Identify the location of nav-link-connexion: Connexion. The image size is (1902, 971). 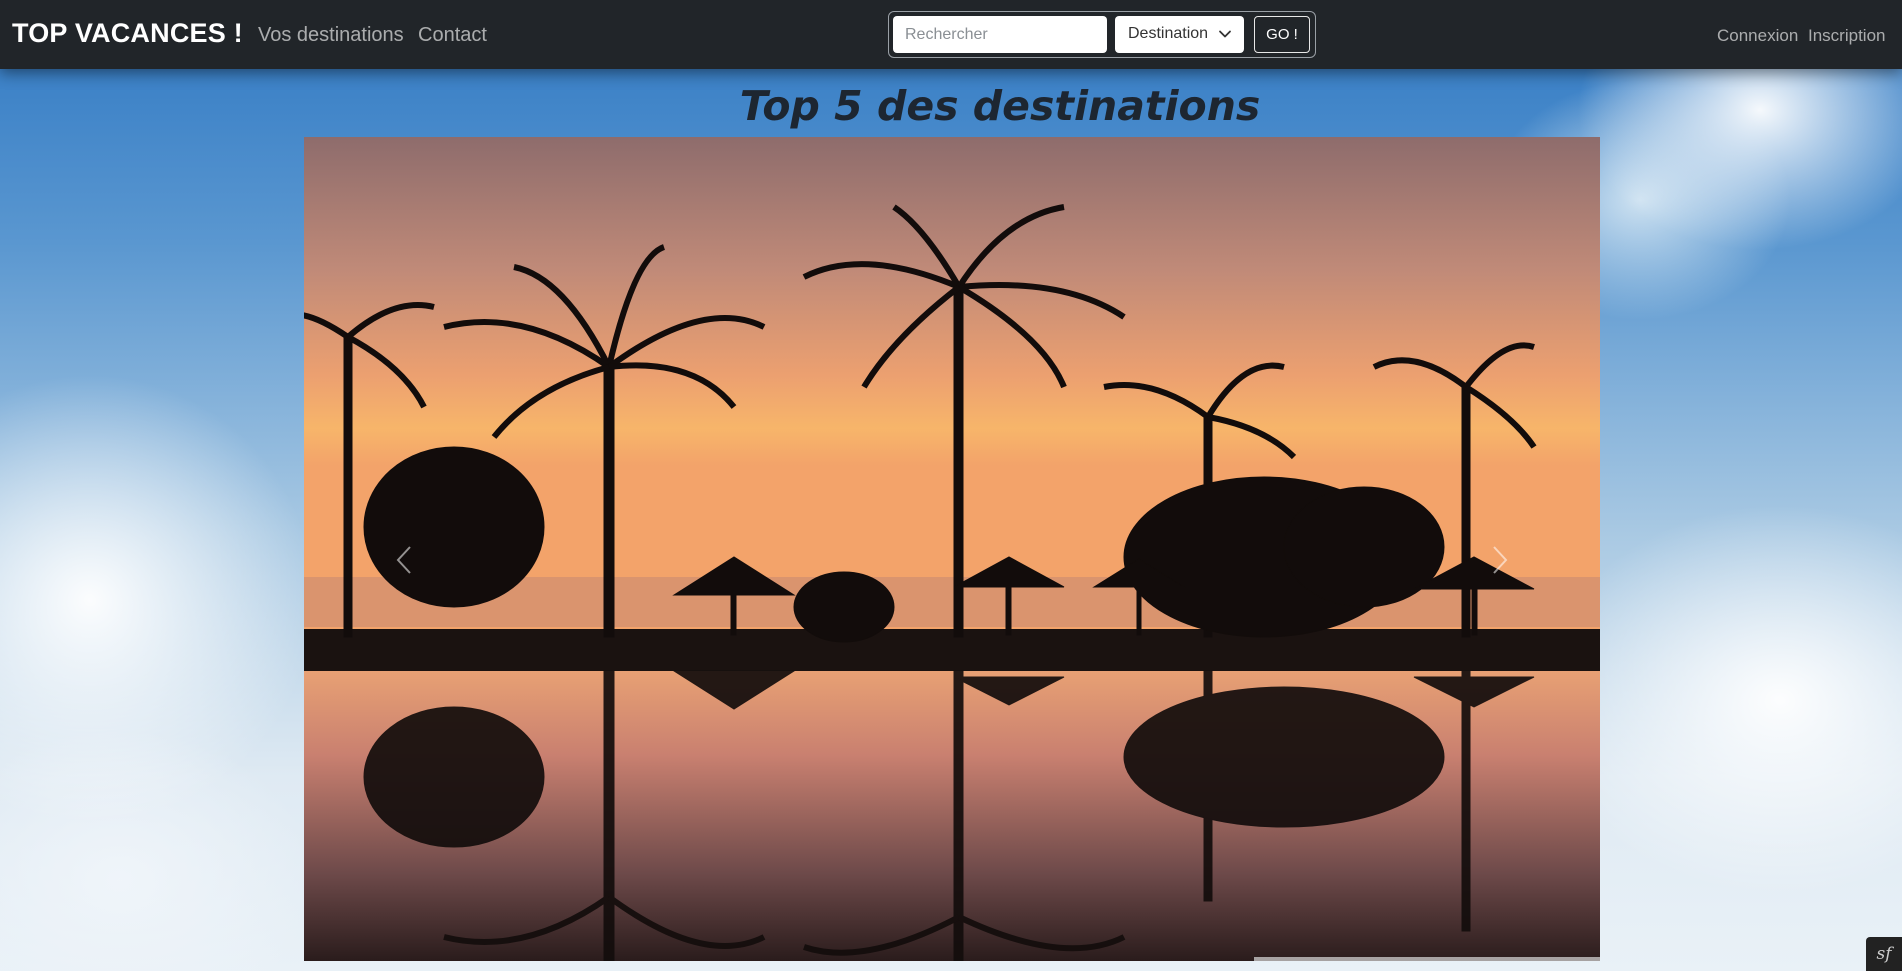
(1757, 36).